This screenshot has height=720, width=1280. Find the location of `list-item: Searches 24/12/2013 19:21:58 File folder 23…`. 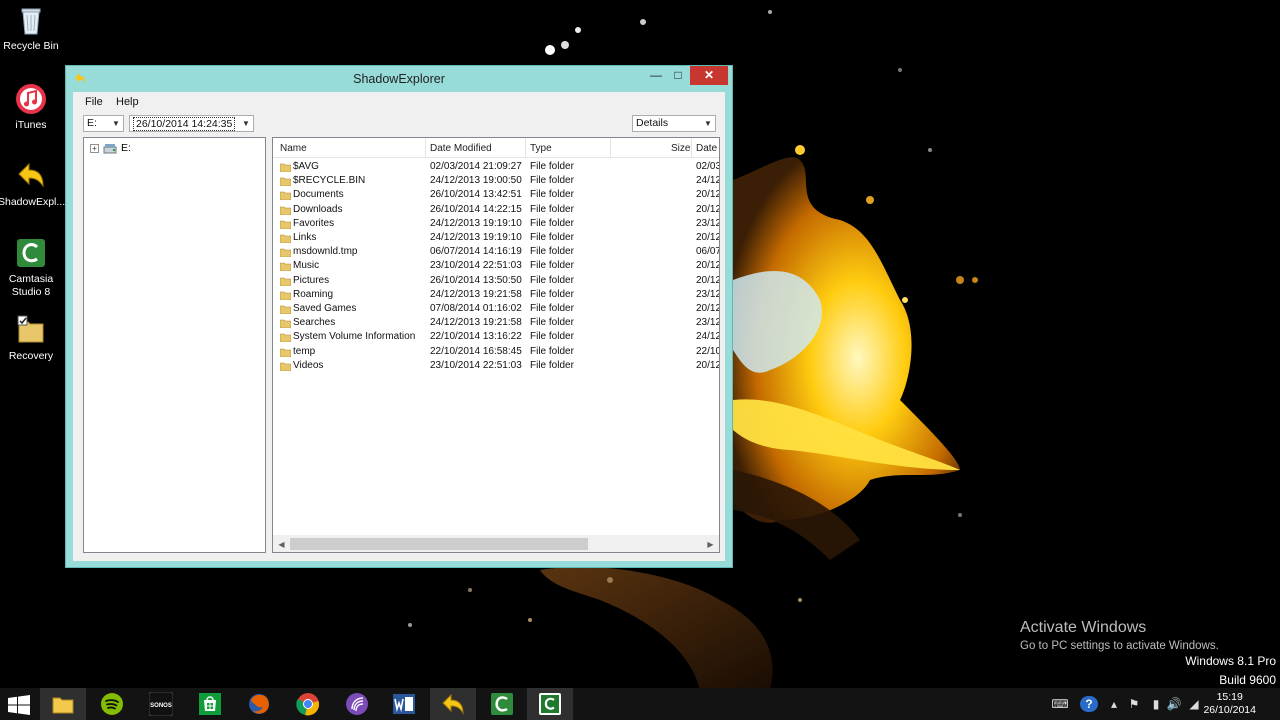

list-item: Searches 24/12/2013 19:21:58 File folder 23… is located at coordinates (496, 323).